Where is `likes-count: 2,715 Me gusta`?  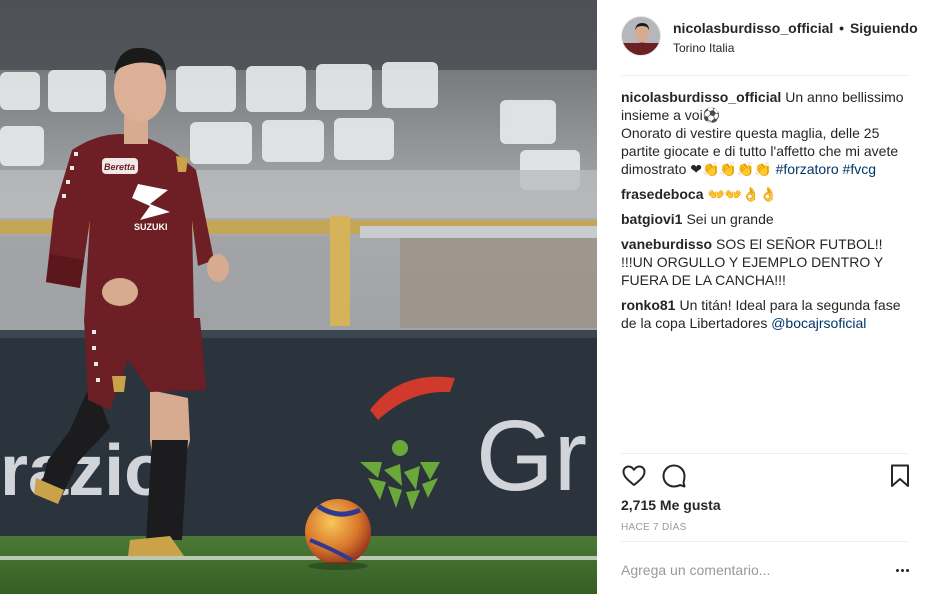
likes-count: 2,715 Me gusta is located at coordinates (671, 505).